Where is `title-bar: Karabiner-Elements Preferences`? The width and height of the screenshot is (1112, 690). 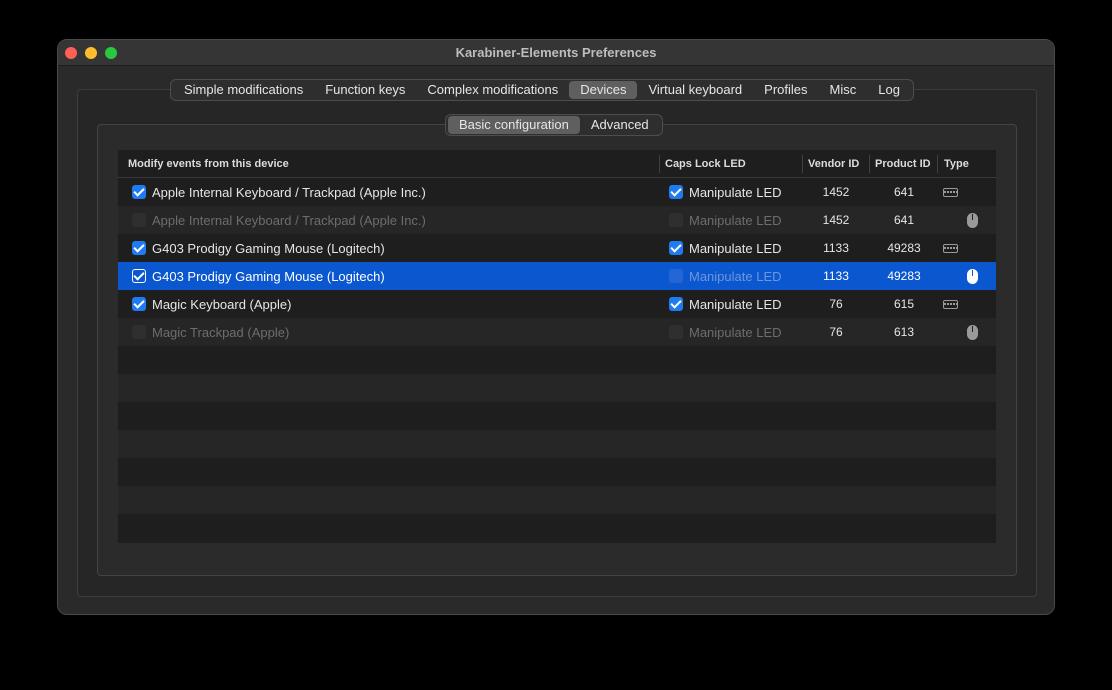
title-bar: Karabiner-Elements Preferences is located at coordinates (556, 53).